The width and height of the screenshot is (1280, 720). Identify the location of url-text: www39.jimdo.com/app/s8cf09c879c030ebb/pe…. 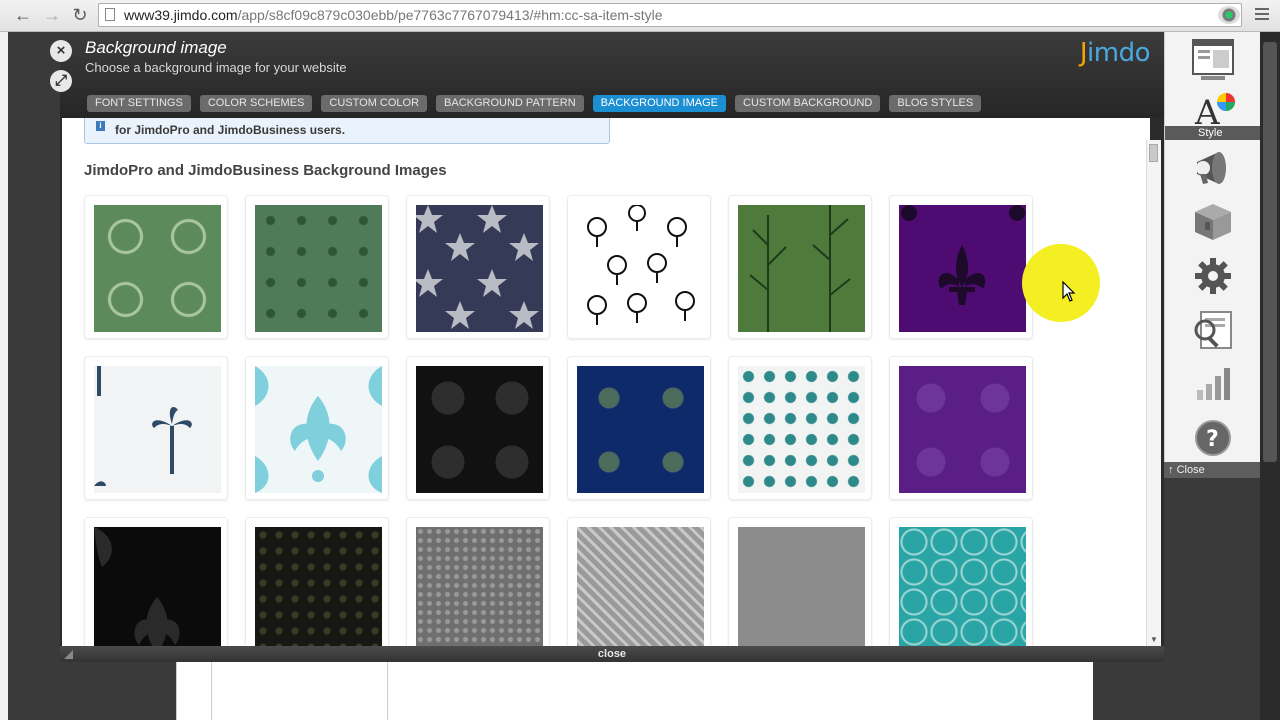
(393, 15).